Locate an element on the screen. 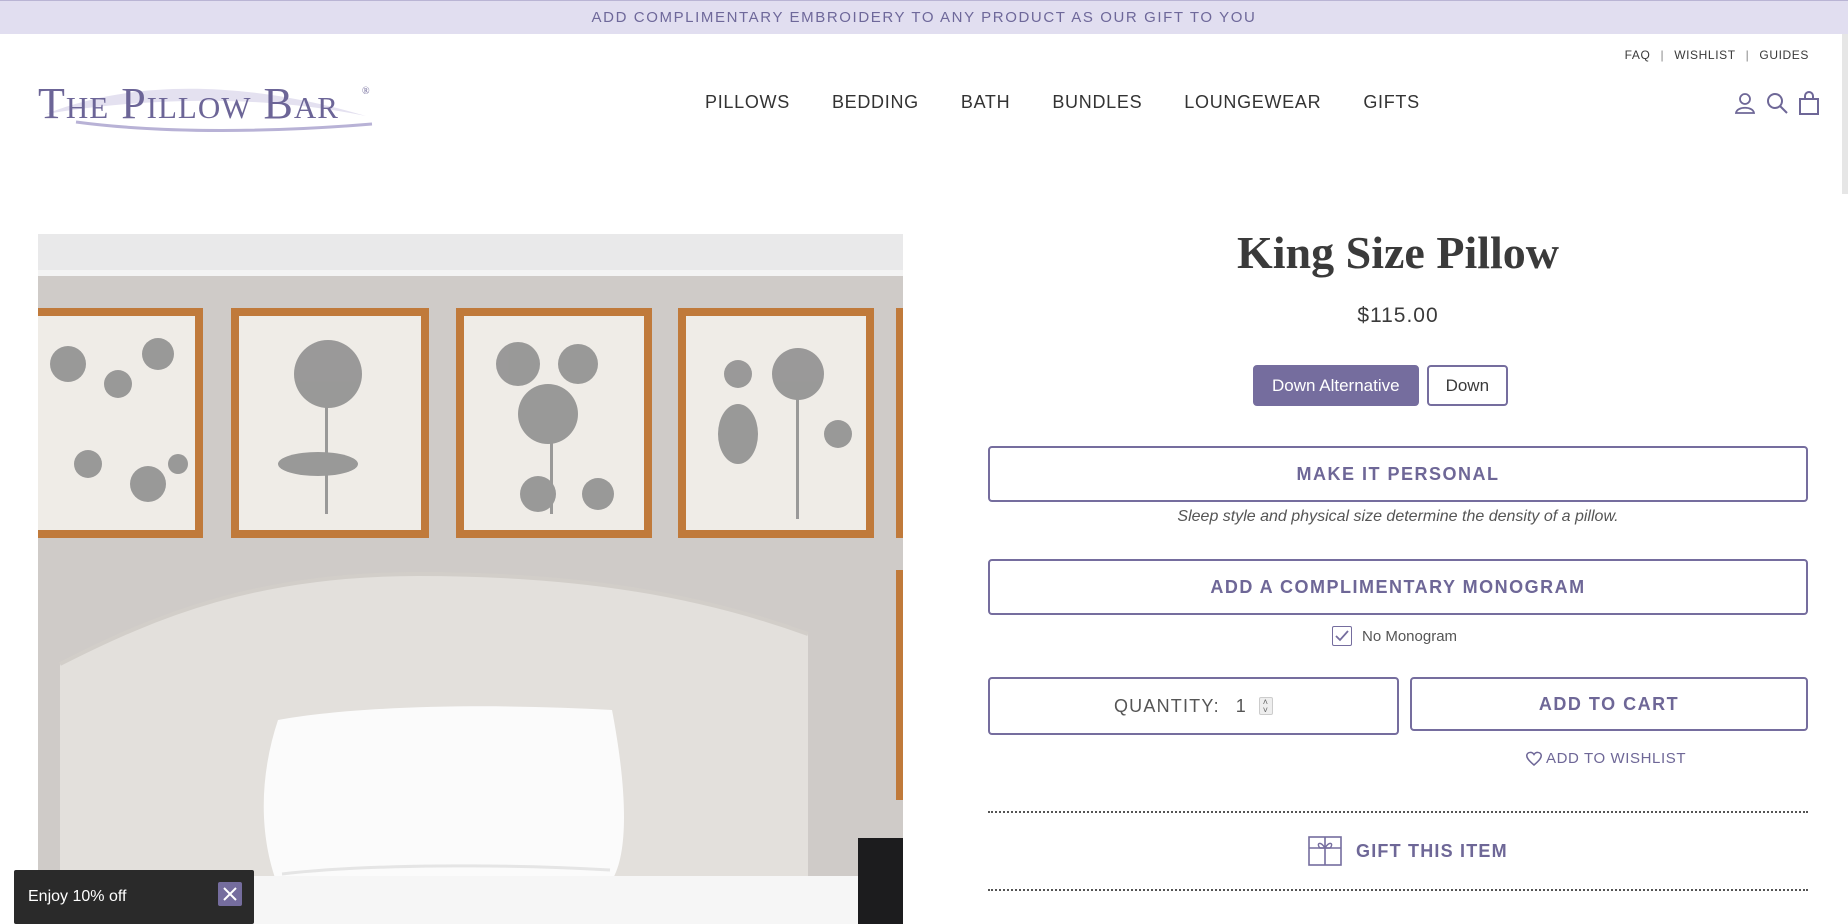 The image size is (1848, 924). wishlist-label: ADD TO WISHLIST is located at coordinates (1616, 758).